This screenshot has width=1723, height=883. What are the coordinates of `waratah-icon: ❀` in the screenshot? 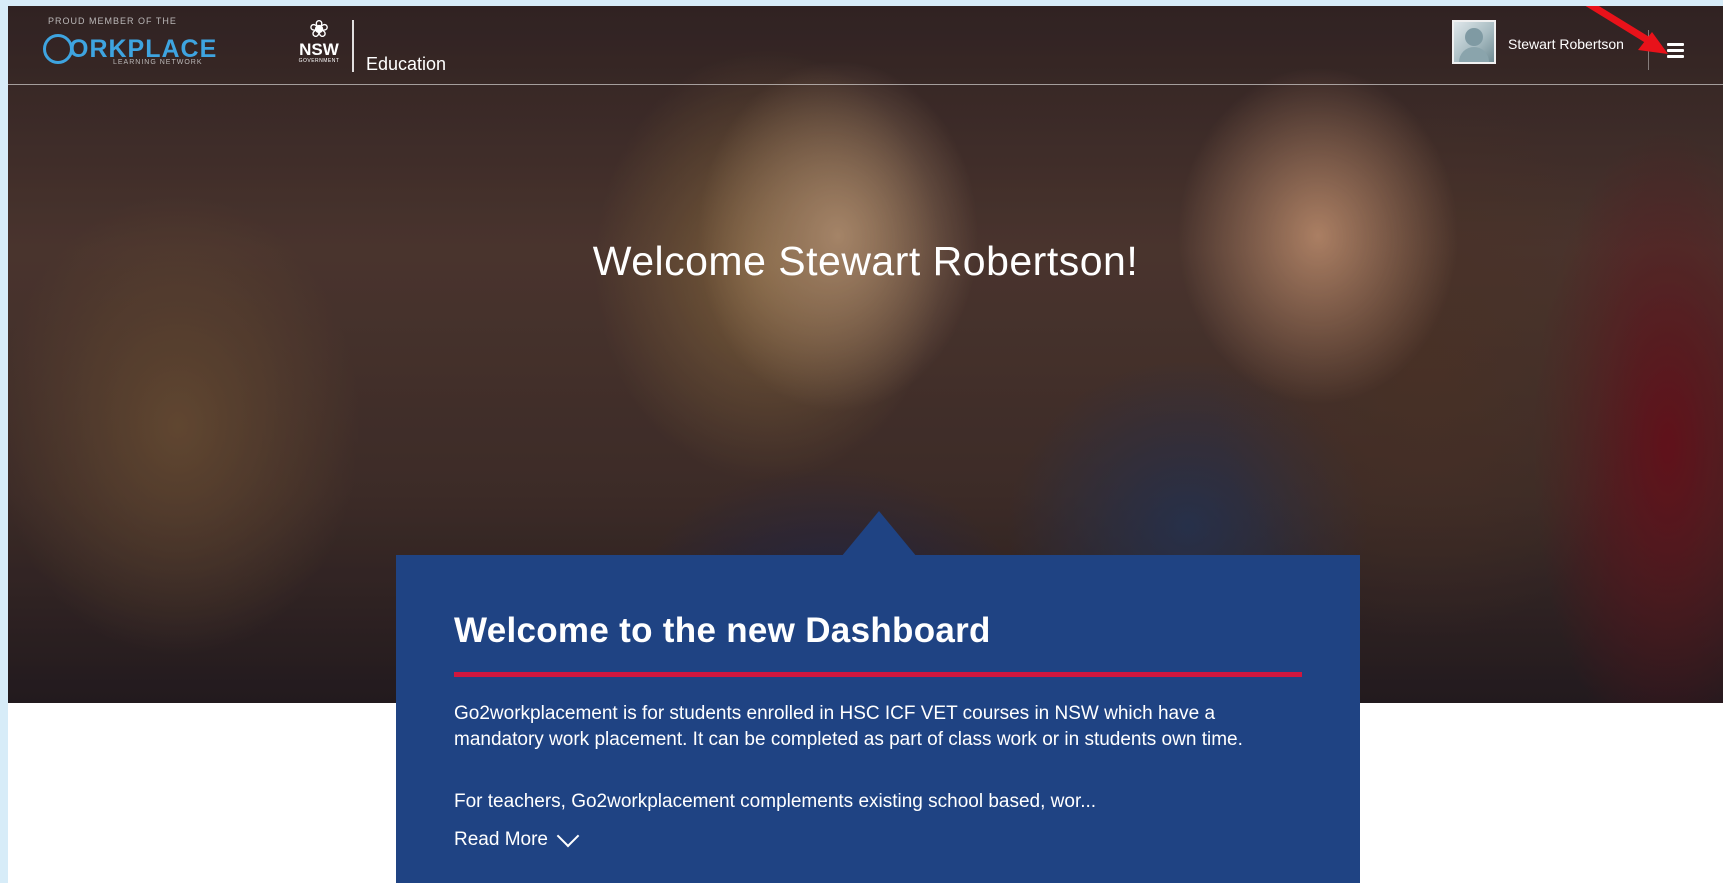 It's located at (319, 29).